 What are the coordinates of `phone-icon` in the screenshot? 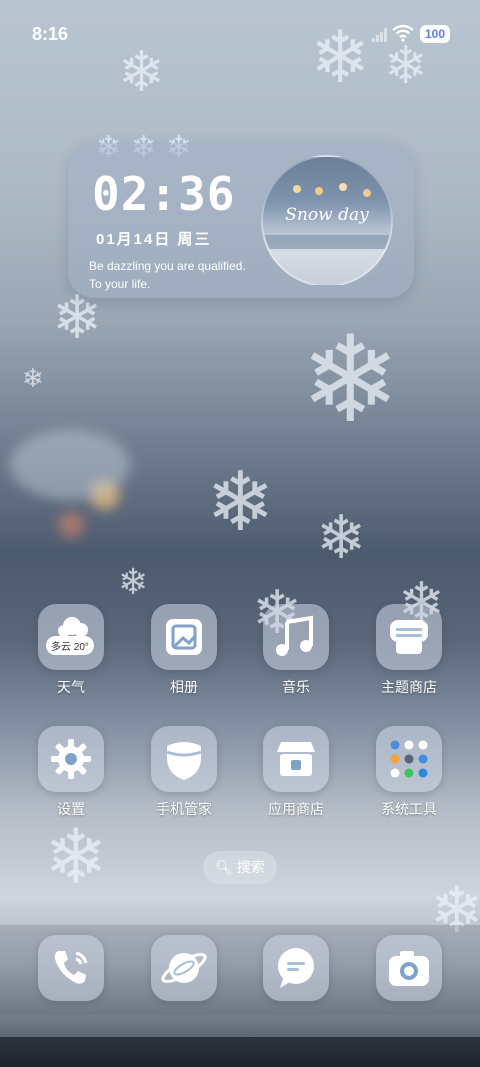 It's located at (71, 968).